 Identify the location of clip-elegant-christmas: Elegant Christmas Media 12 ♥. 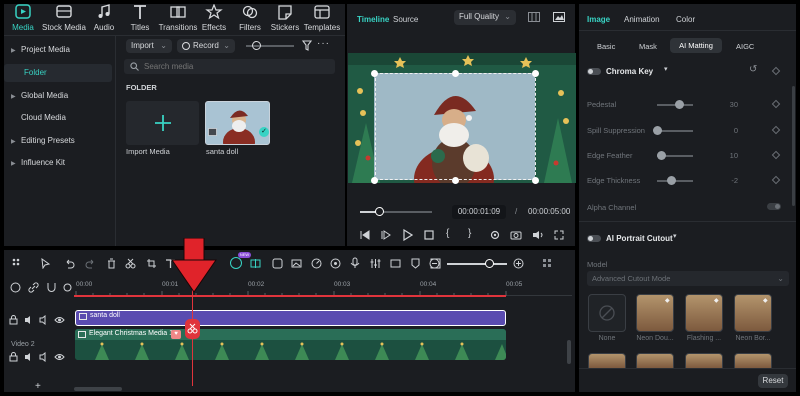
(290, 344).